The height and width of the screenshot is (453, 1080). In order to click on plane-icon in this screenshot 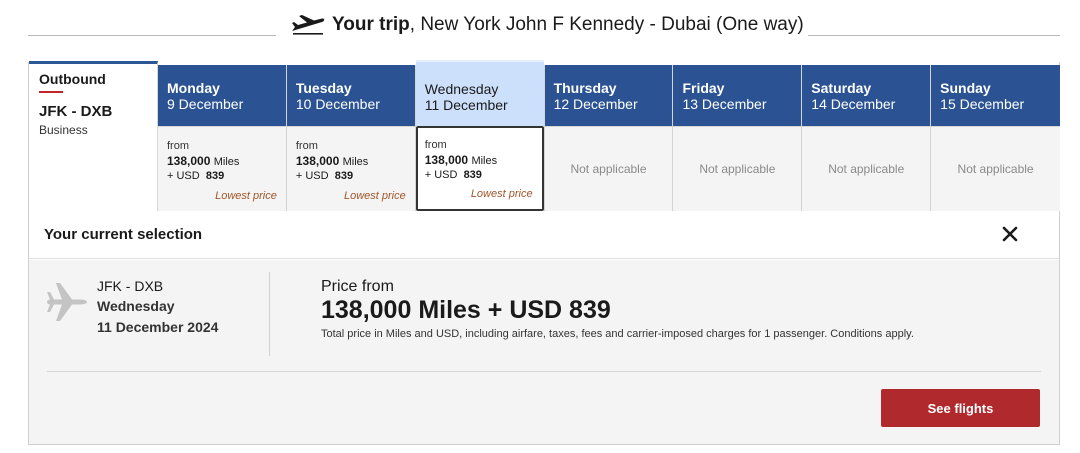, I will do `click(67, 302)`.